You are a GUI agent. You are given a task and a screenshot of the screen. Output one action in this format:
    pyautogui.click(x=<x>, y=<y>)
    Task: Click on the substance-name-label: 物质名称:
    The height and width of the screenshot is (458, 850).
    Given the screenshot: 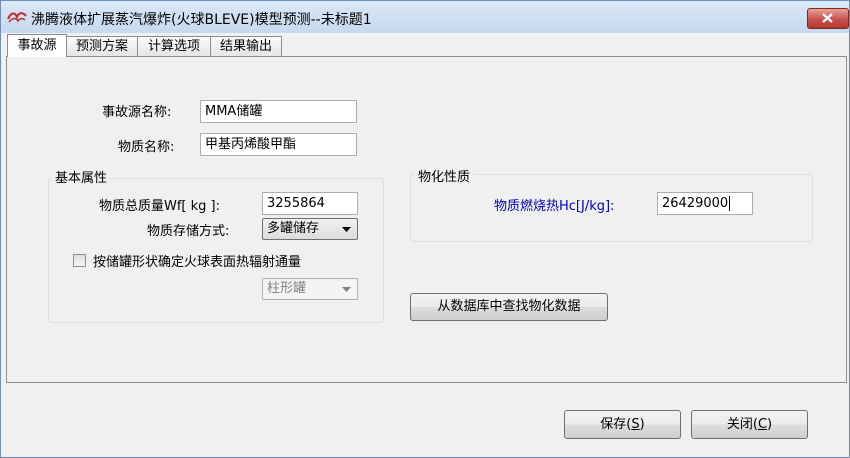 What is the action you would take?
    pyautogui.click(x=146, y=147)
    